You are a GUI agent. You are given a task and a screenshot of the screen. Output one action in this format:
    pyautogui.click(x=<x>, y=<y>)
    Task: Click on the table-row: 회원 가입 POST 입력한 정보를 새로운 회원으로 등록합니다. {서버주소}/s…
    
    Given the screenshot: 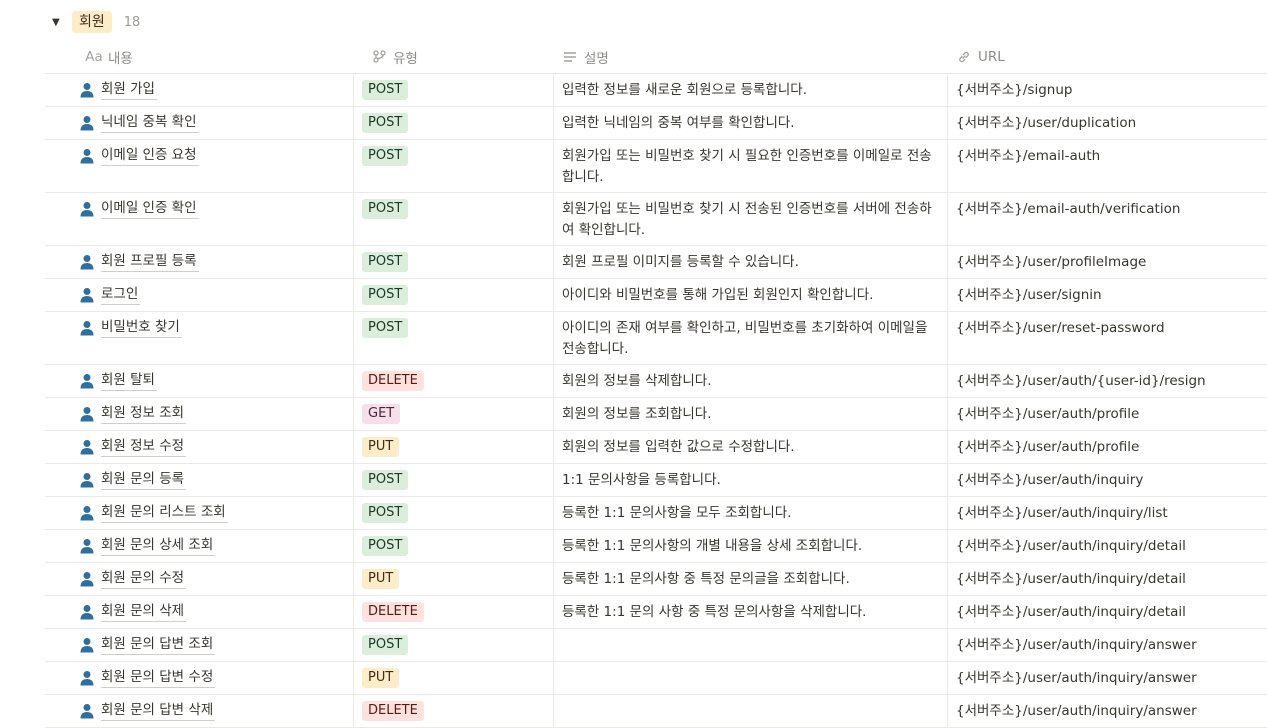 What is the action you would take?
    pyautogui.click(x=656, y=90)
    